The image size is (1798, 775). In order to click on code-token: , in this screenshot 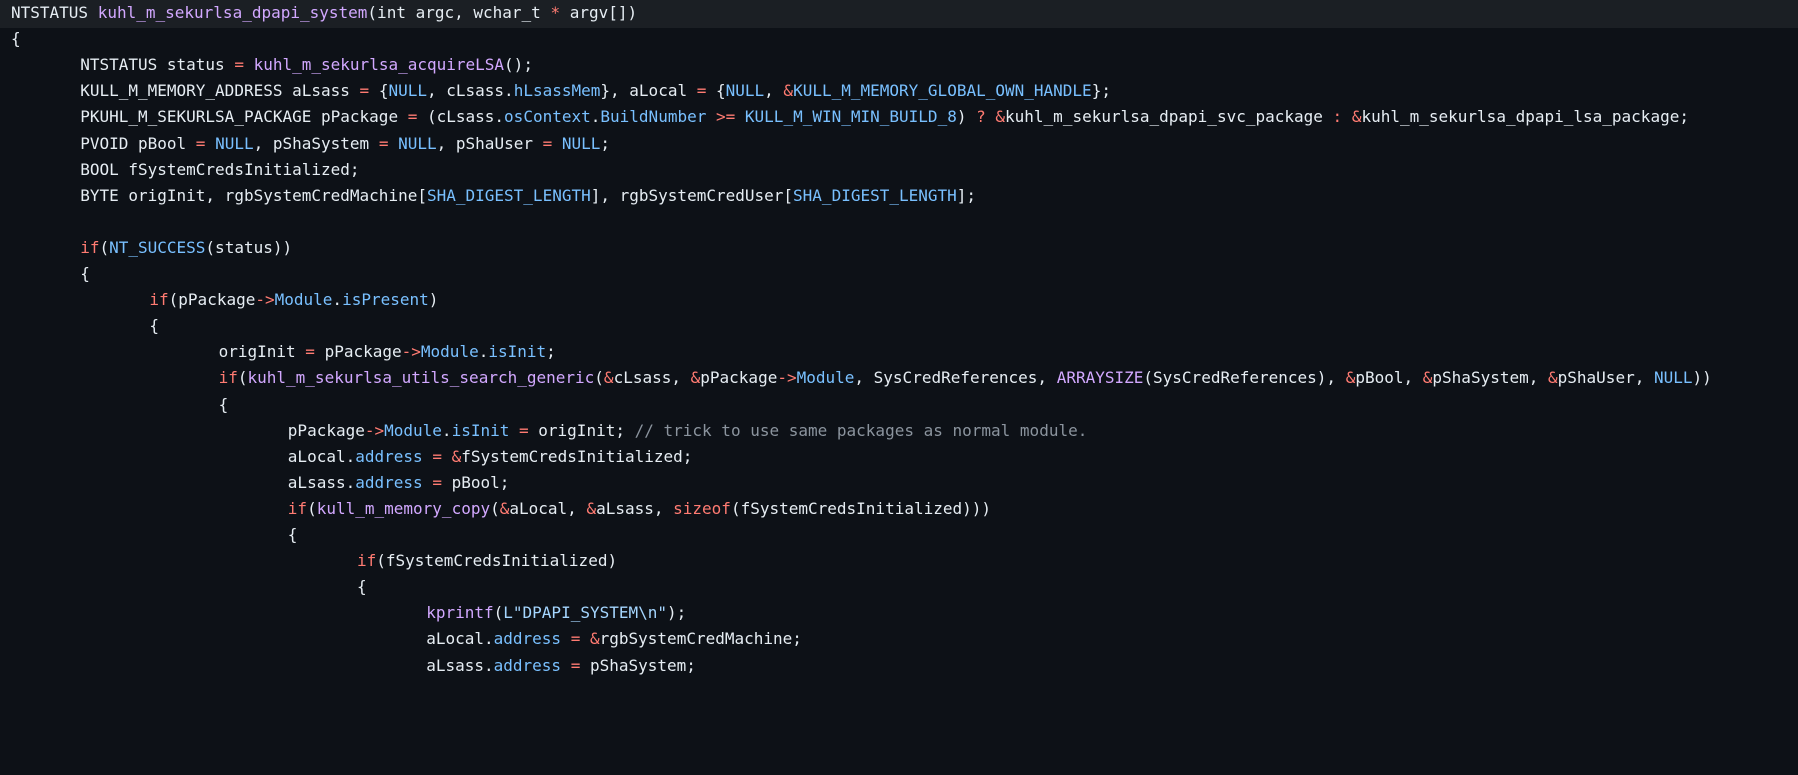, I will do `click(774, 91)`.